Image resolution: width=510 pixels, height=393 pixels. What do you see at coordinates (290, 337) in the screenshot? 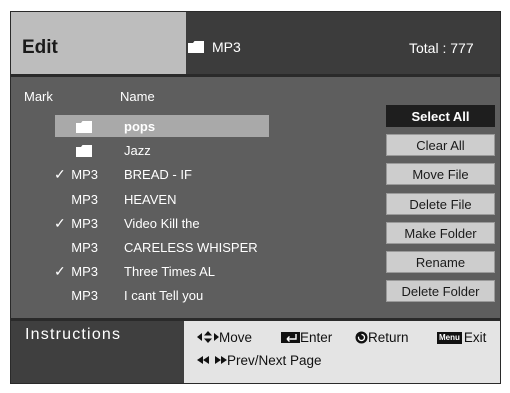
I see `enter-key-icon` at bounding box center [290, 337].